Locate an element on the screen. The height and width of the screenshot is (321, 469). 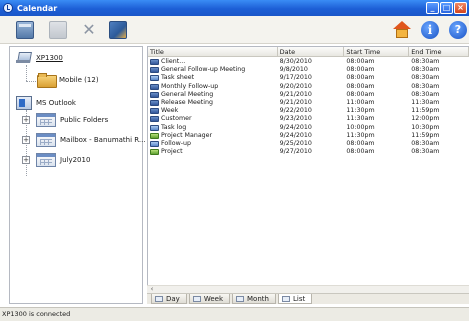
row-title: Monthly Follow-up is located at coordinates (190, 86).